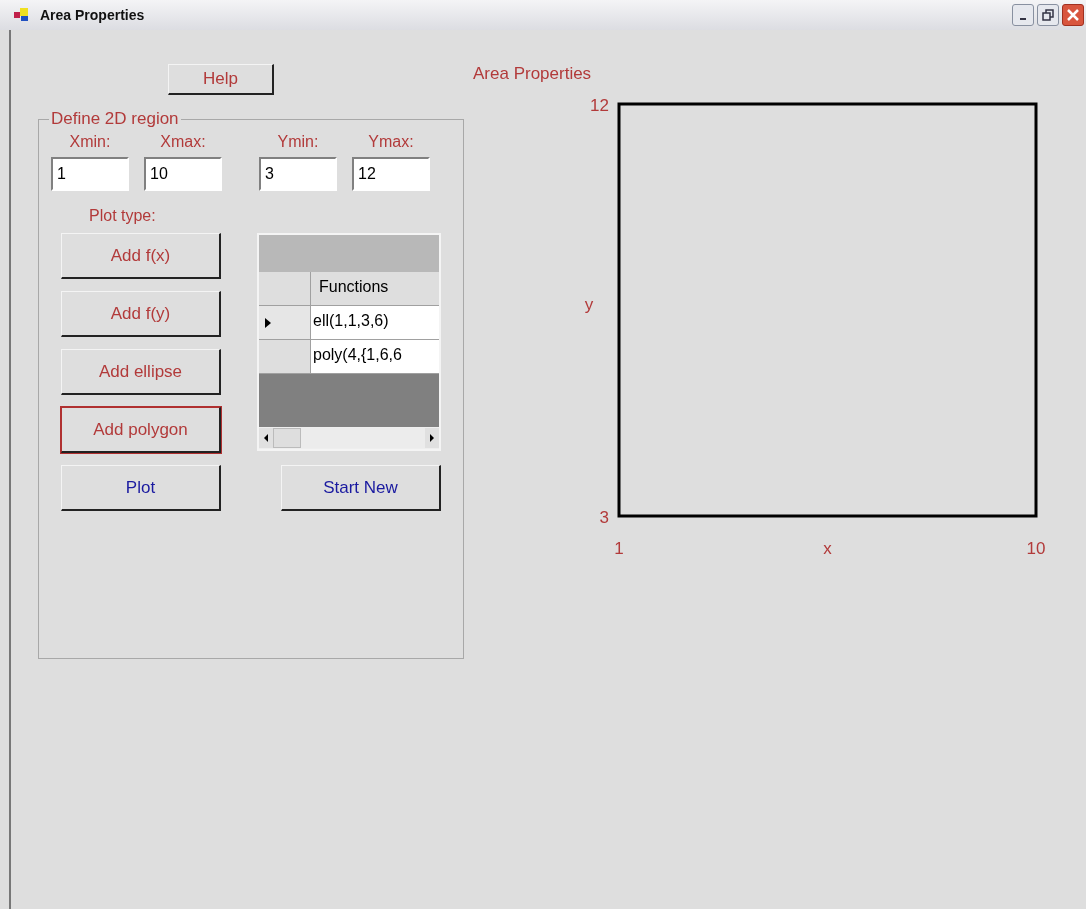  Describe the element at coordinates (391, 142) in the screenshot. I see `field-label: Ymax:` at that location.